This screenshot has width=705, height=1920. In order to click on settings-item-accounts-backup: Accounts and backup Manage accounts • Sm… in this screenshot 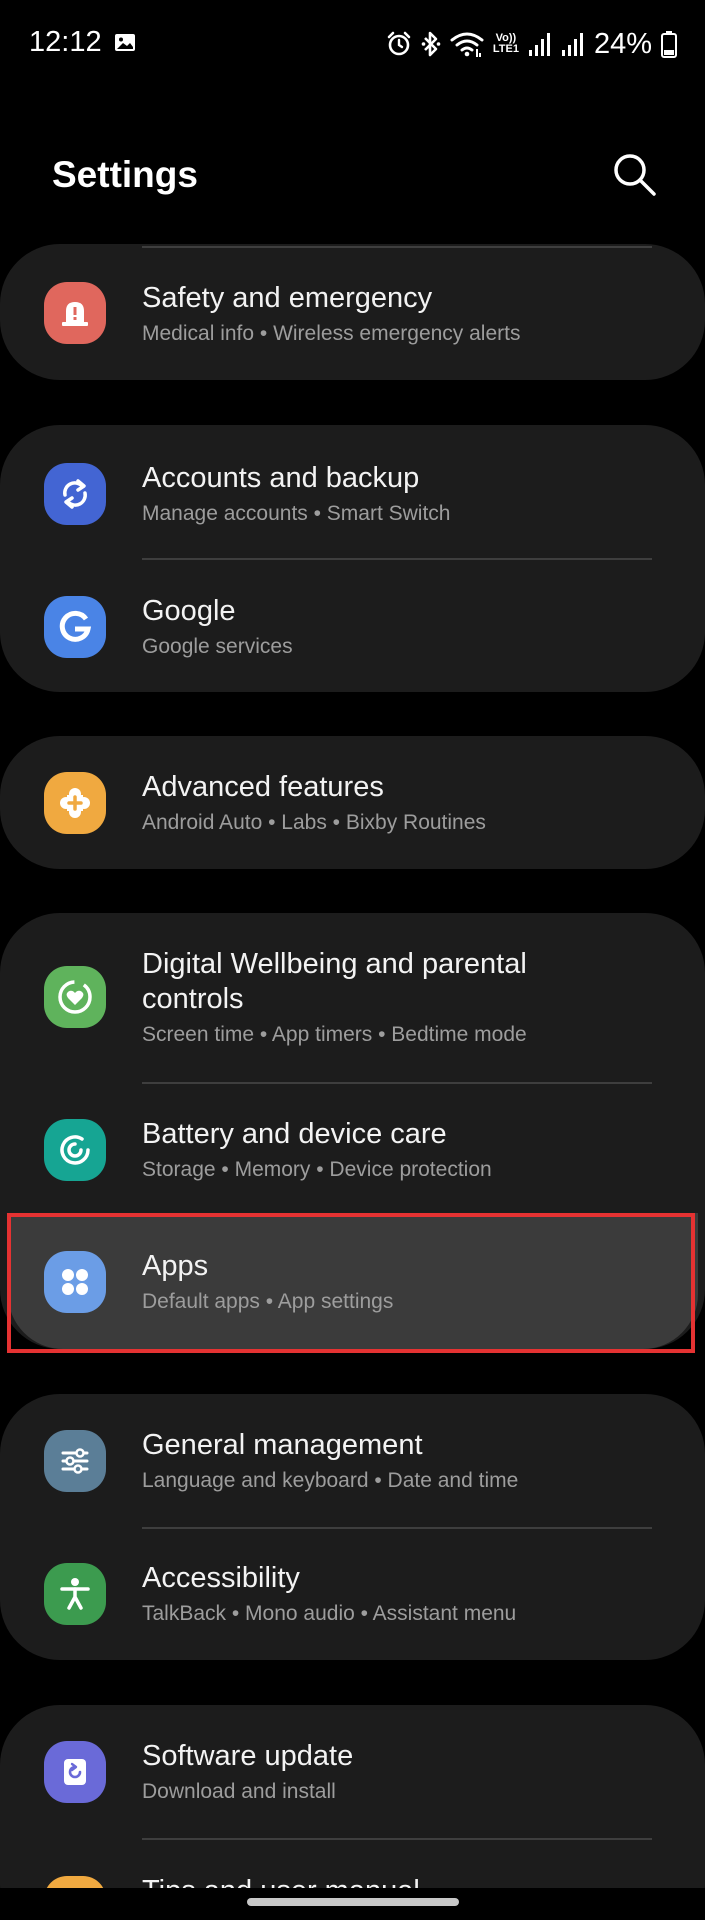, I will do `click(352, 491)`.